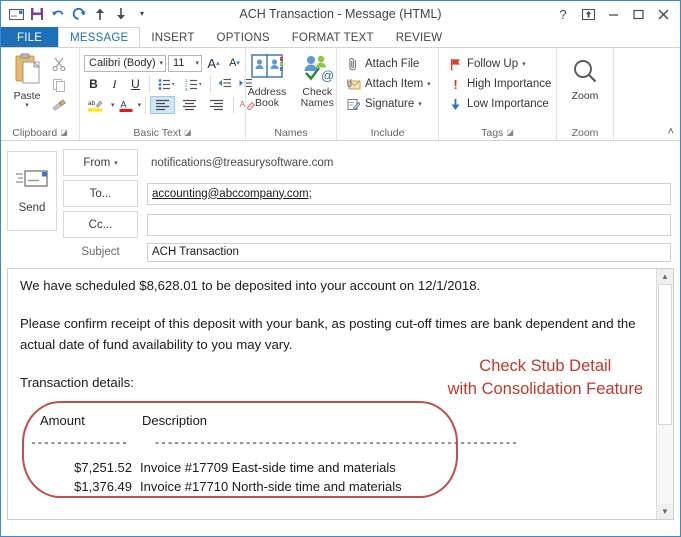 The image size is (681, 537). I want to click on from-value: notifications@treasurysoftware.com, so click(242, 162).